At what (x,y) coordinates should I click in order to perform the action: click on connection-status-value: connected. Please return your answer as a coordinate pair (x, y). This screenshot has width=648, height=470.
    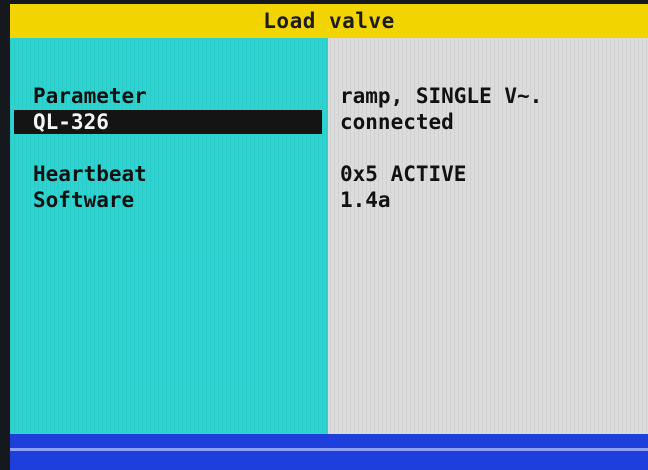
    Looking at the image, I should click on (397, 122).